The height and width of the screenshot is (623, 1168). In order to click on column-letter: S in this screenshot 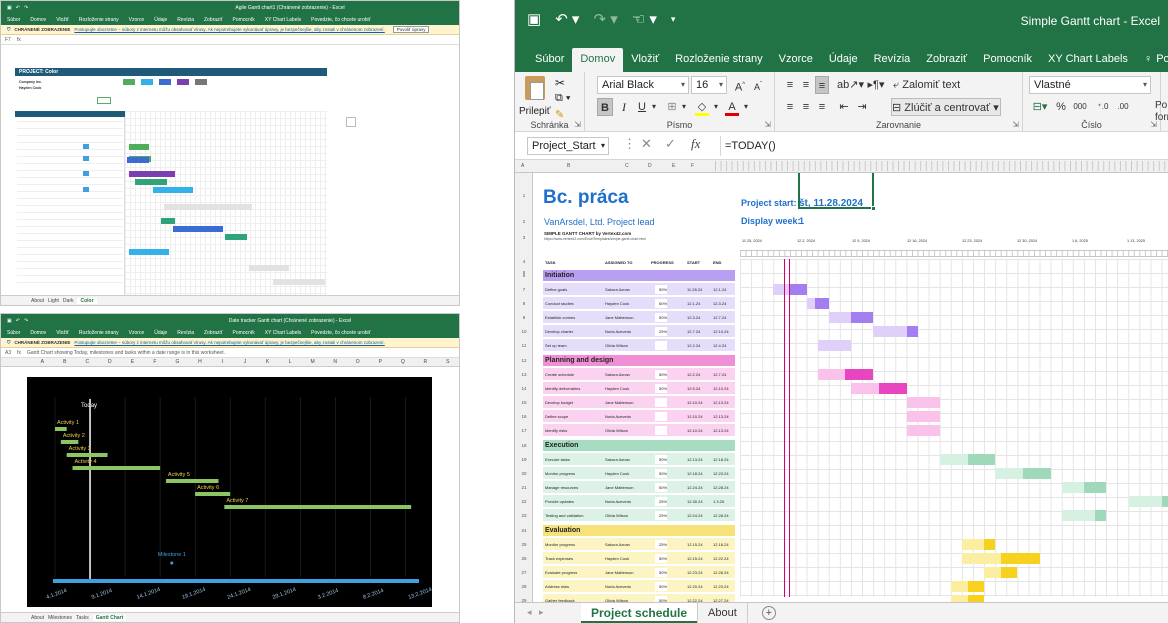, I will do `click(448, 362)`.